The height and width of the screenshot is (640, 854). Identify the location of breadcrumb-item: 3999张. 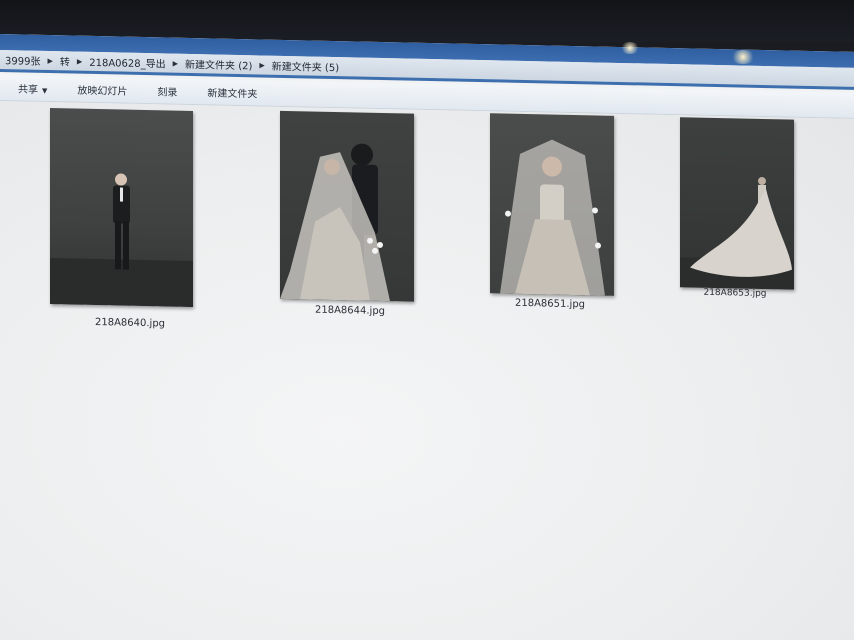
(22, 60).